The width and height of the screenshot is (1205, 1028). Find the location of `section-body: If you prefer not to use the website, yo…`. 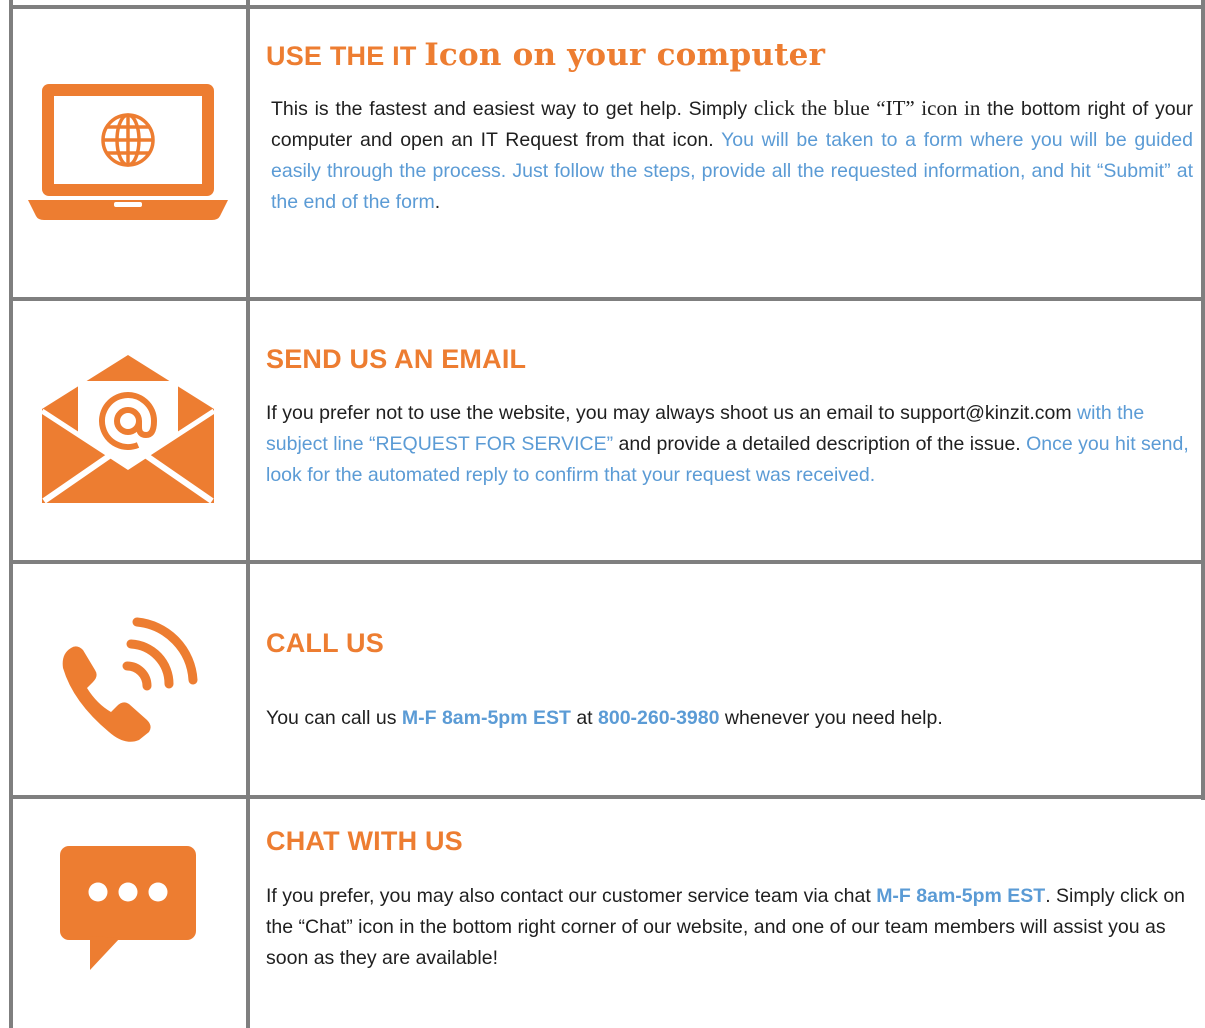

section-body: If you prefer not to use the website, yo… is located at coordinates (729, 444).